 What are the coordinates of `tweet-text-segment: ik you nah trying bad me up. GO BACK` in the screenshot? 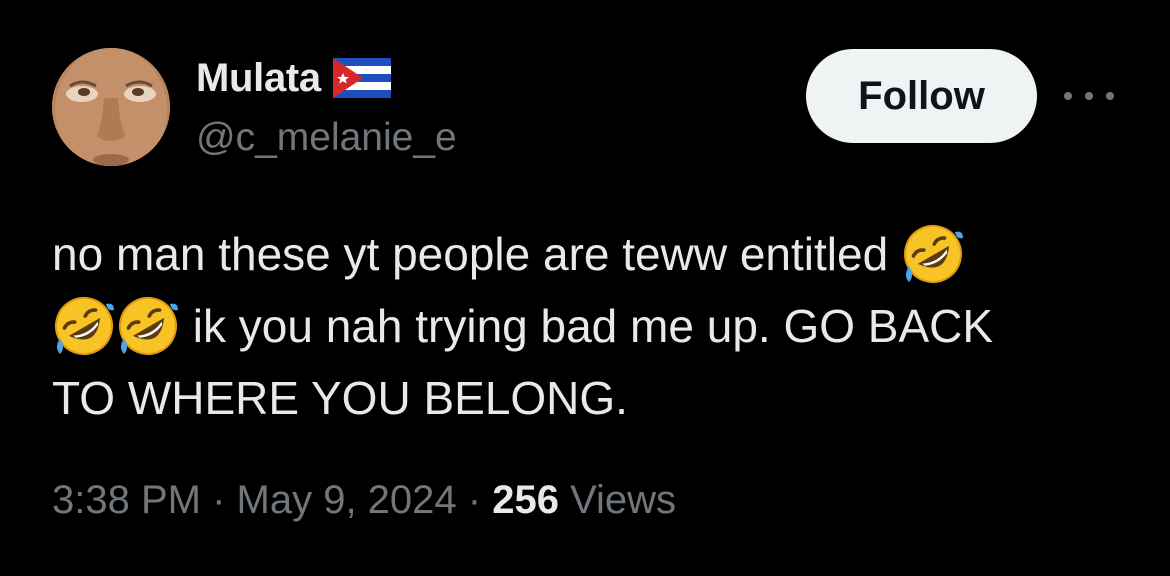 It's located at (587, 326).